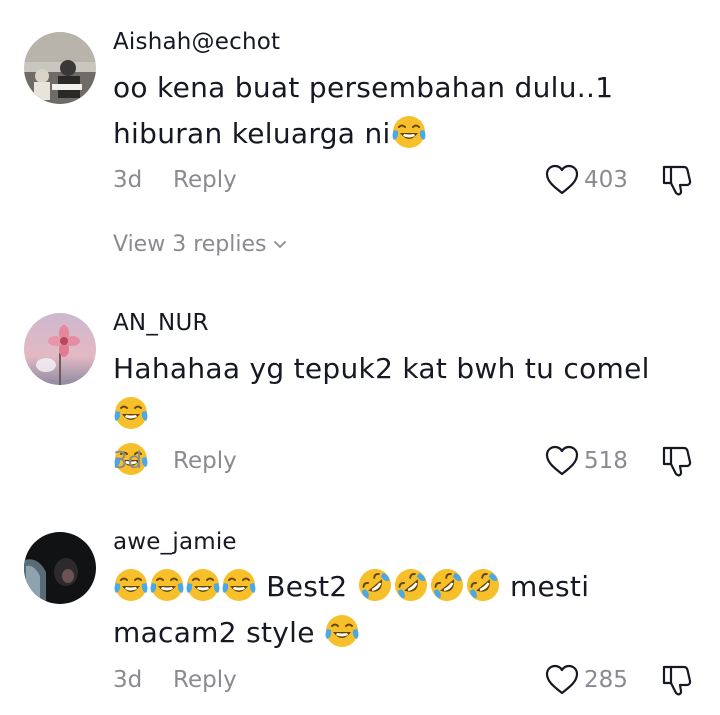 The height and width of the screenshot is (715, 720). What do you see at coordinates (363, 87) in the screenshot?
I see `comment-text-line: oo kena buat persembahan dulu..1` at bounding box center [363, 87].